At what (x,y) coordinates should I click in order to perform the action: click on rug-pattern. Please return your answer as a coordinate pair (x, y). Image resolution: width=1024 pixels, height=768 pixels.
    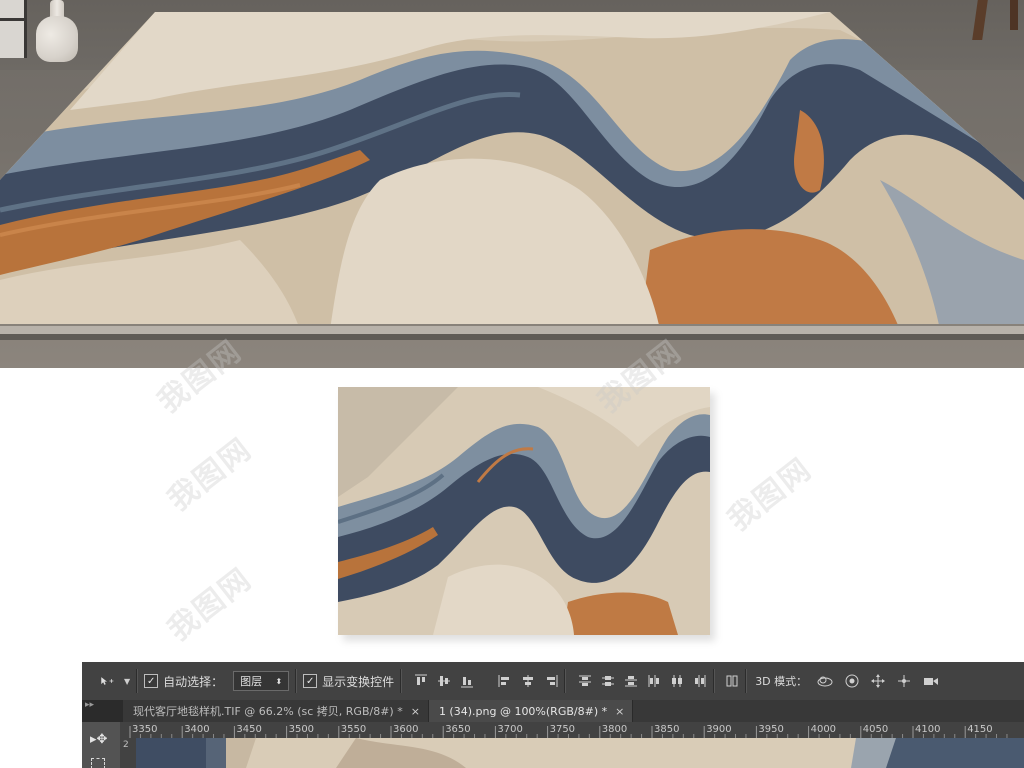
    Looking at the image, I should click on (524, 511).